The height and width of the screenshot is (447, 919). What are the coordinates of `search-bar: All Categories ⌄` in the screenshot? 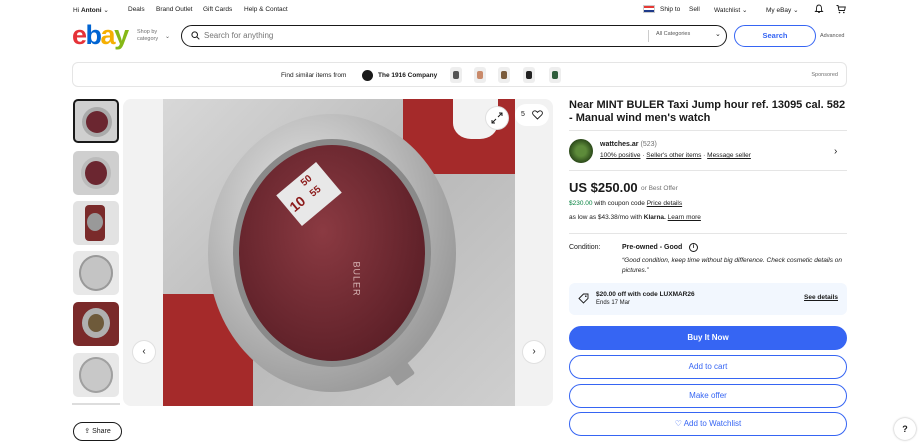 It's located at (454, 36).